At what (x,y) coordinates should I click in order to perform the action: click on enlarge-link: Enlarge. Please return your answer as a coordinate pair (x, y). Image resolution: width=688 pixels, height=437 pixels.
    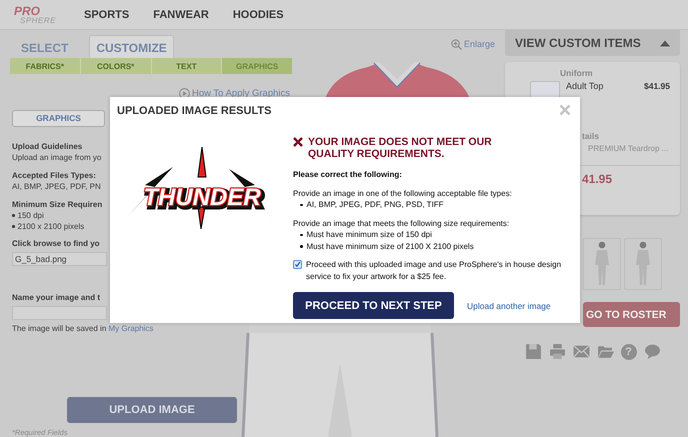
    Looking at the image, I should click on (479, 44).